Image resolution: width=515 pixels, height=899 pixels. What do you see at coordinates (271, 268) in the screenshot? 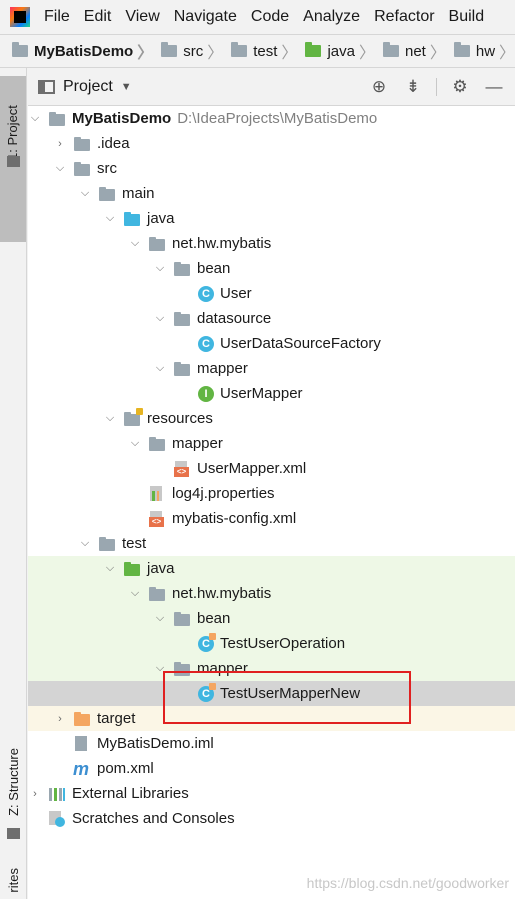
I see `tree-node-bean: ⌵ bean` at bounding box center [271, 268].